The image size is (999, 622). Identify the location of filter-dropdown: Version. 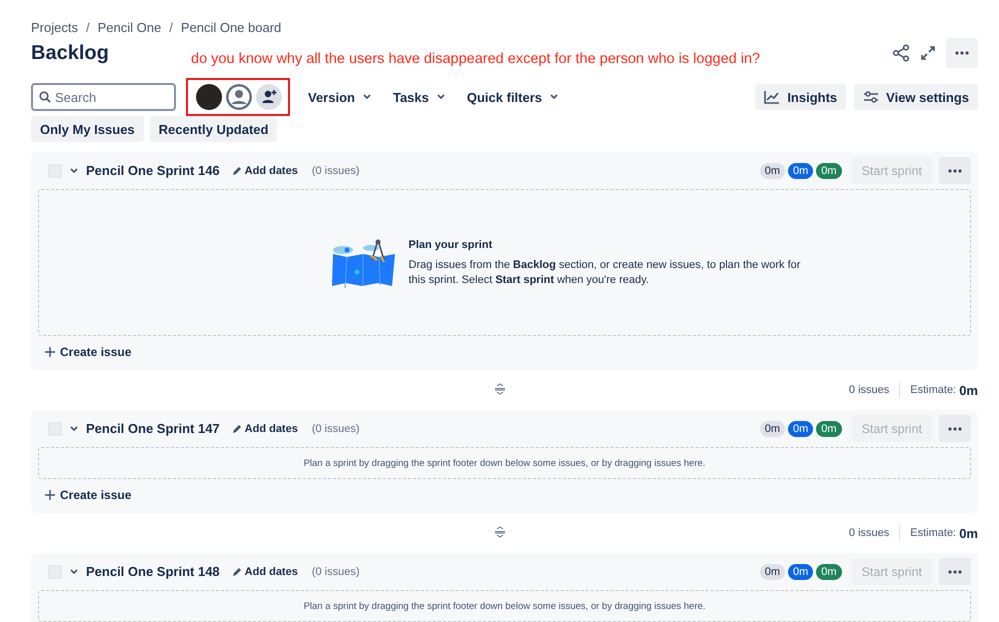
(343, 97).